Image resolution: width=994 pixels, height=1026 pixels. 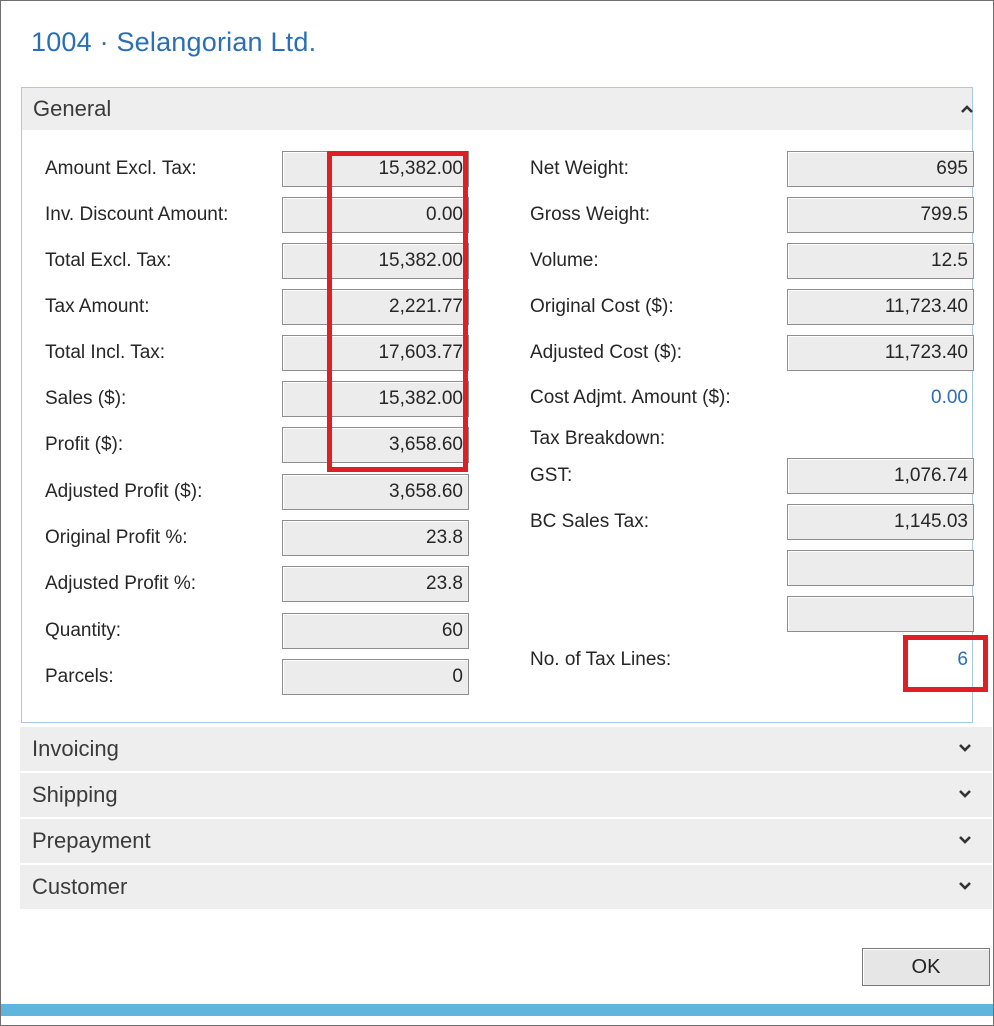 I want to click on field-adjusted-profit: 3,658.60, so click(x=375, y=492).